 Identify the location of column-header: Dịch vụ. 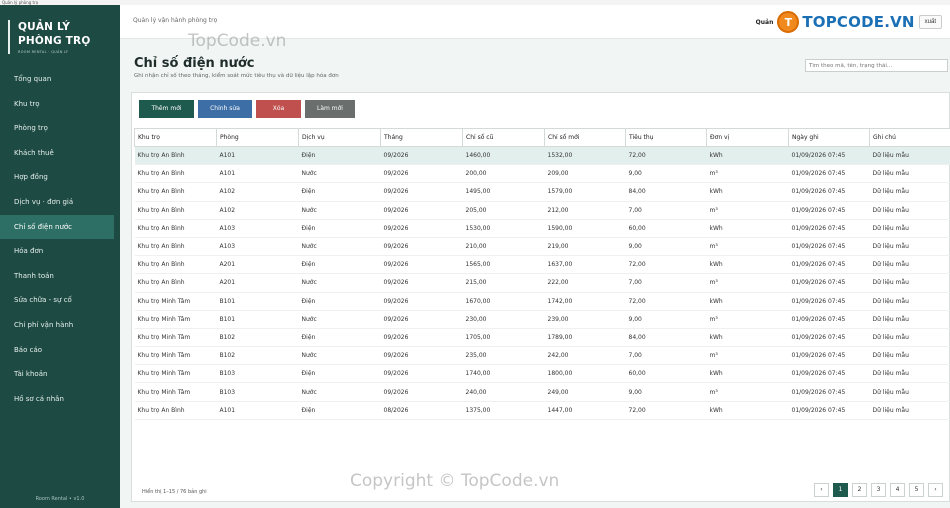
(339, 137).